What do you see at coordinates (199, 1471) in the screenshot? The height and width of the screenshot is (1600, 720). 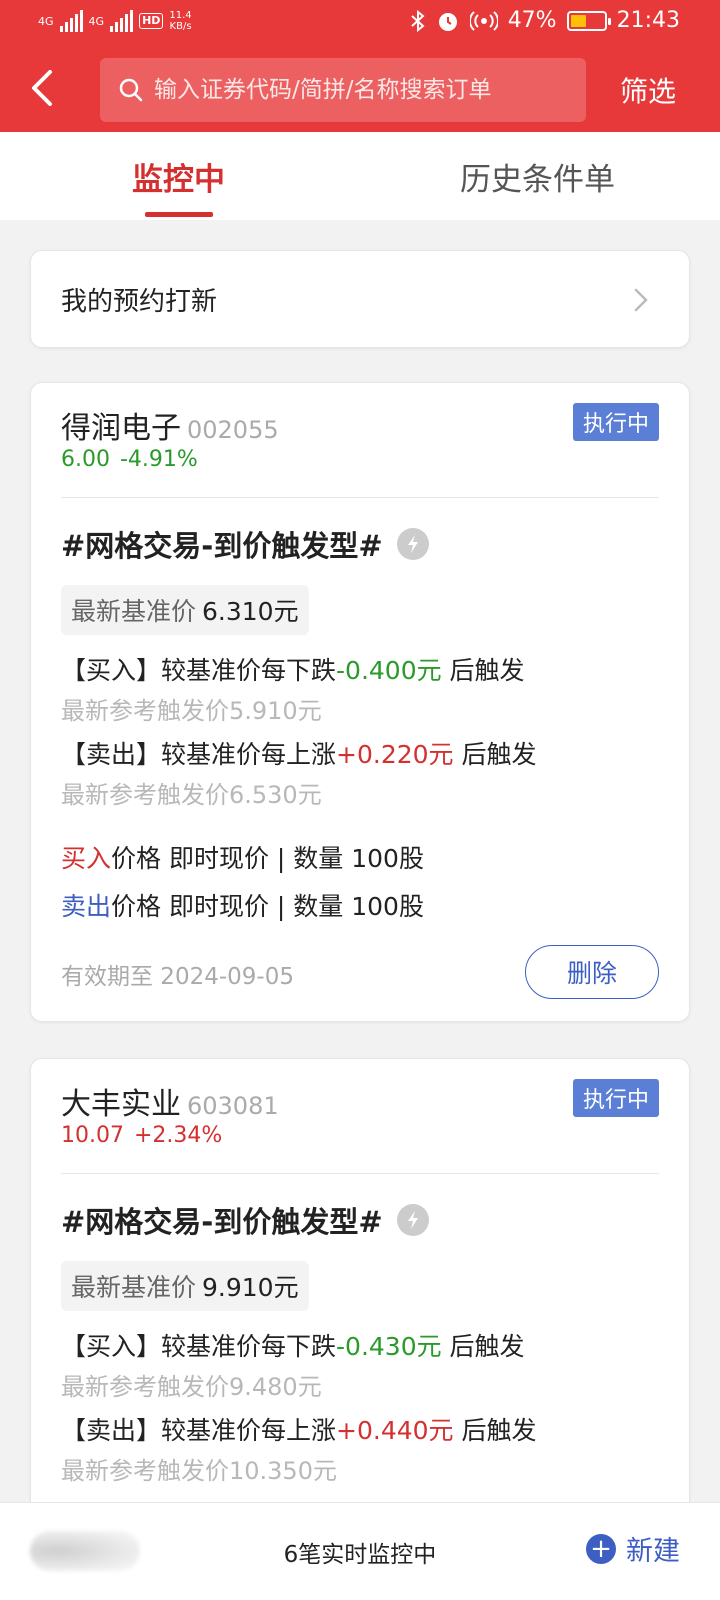 I see `sell-reference-price: 最新参考触发价10.350元` at bounding box center [199, 1471].